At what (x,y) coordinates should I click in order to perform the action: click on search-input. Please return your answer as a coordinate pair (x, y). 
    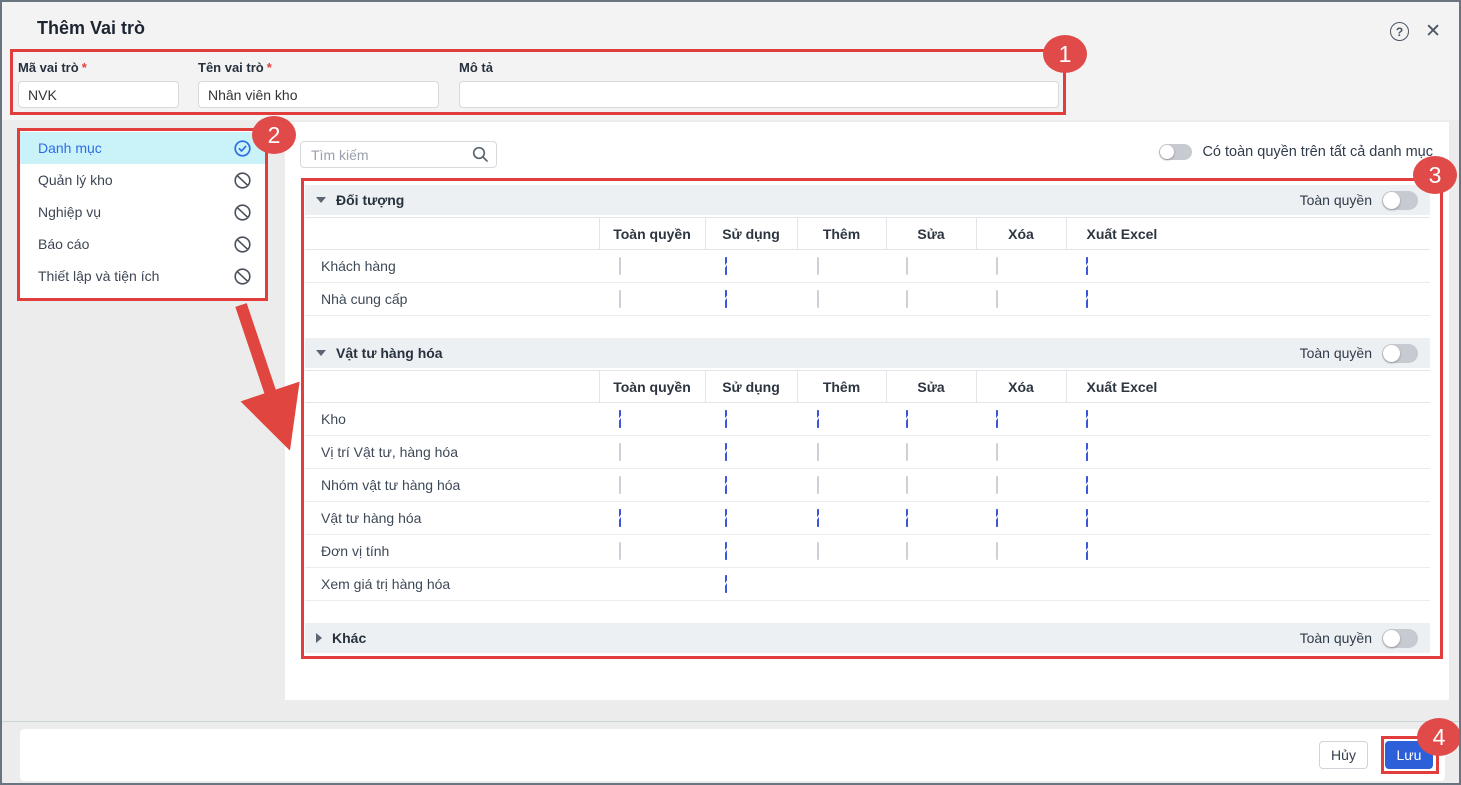
    Looking at the image, I should click on (398, 154).